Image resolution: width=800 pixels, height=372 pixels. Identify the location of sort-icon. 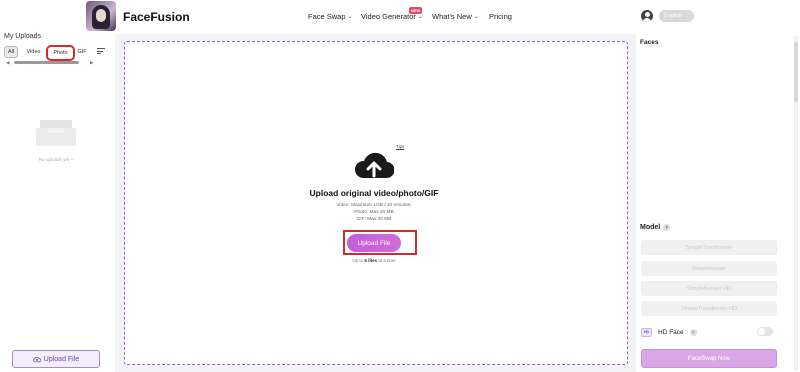
(101, 51).